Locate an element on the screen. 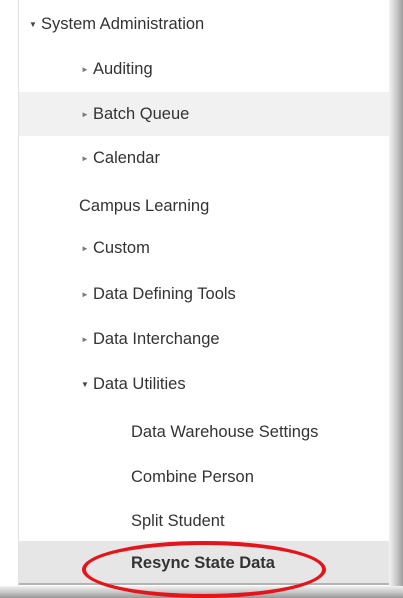 The width and height of the screenshot is (403, 598). tree-item-combine-person: Combine Person is located at coordinates (204, 477).